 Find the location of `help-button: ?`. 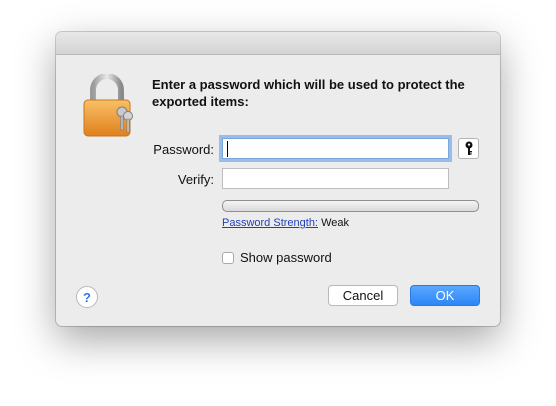

help-button: ? is located at coordinates (87, 297).